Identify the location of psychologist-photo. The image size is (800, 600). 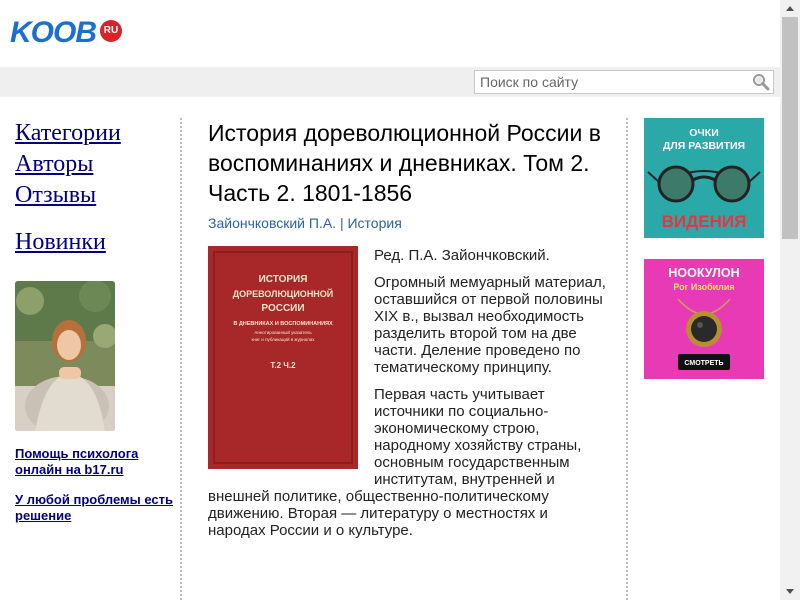
(66, 358).